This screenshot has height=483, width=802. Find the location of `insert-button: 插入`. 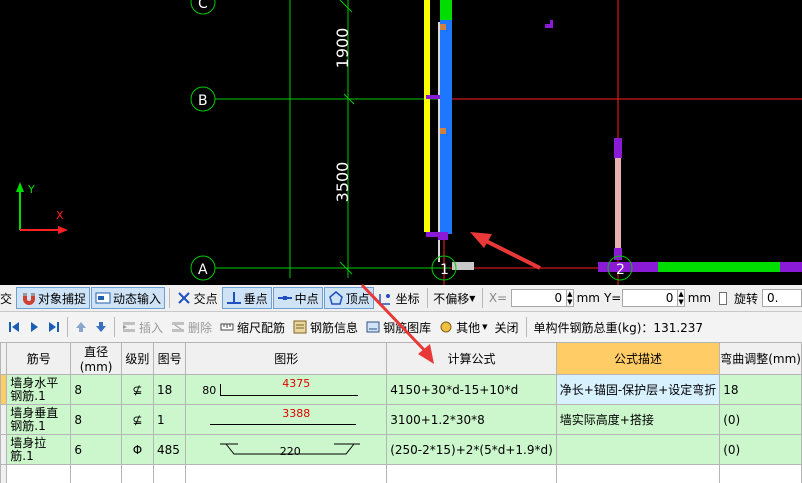

insert-button: 插入 is located at coordinates (142, 327).